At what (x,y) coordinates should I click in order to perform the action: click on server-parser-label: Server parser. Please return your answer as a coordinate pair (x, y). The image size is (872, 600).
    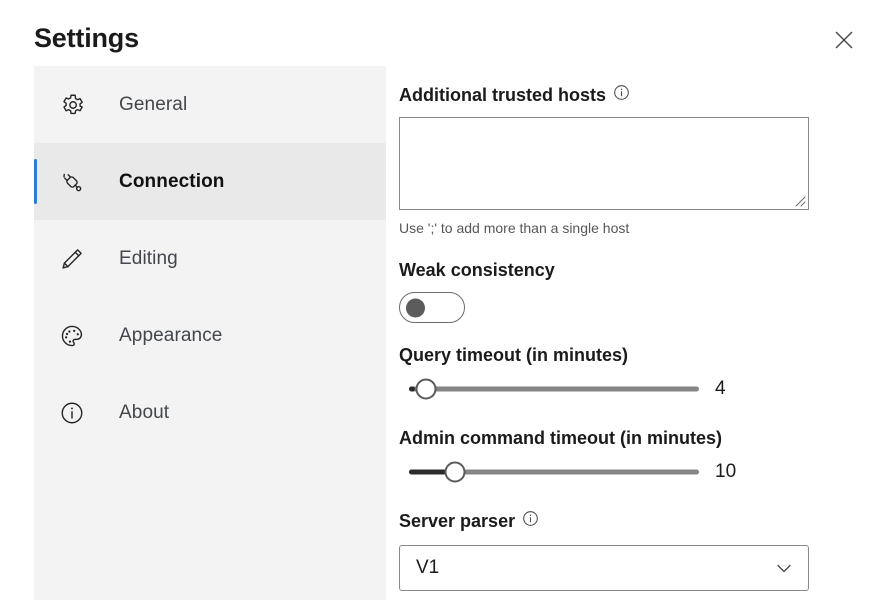
    Looking at the image, I should click on (624, 521).